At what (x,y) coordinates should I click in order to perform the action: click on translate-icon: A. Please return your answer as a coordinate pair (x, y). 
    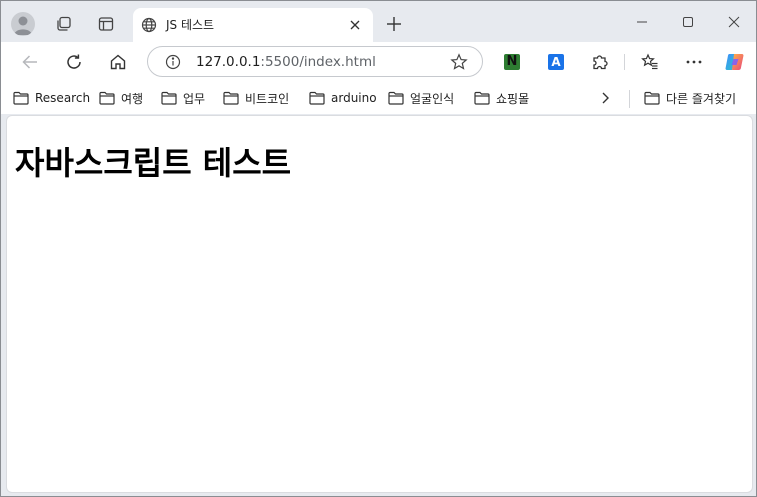
    Looking at the image, I should click on (556, 62).